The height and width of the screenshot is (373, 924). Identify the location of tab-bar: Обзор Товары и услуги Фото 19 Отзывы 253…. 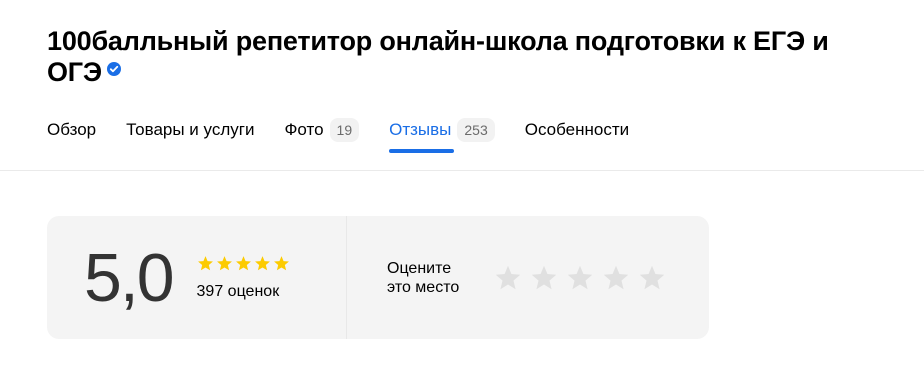
(353, 136).